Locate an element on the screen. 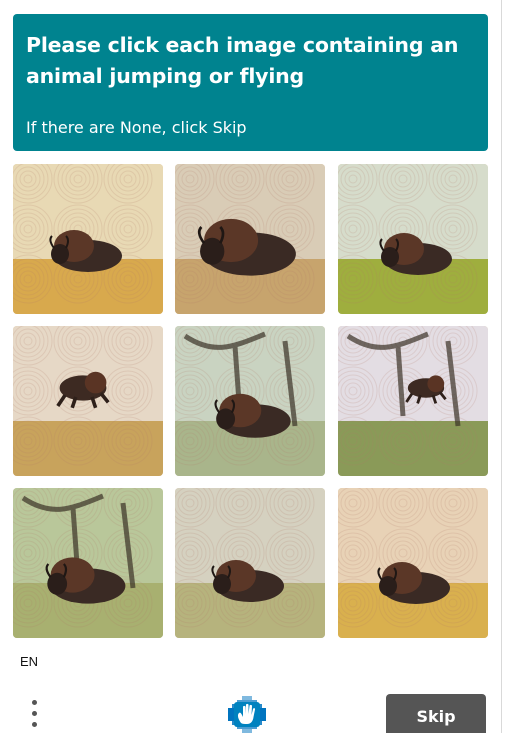 Image resolution: width=510 pixels, height=733 pixels. challenge-prompt-subtitle: If there are None, click Skip is located at coordinates (136, 127).